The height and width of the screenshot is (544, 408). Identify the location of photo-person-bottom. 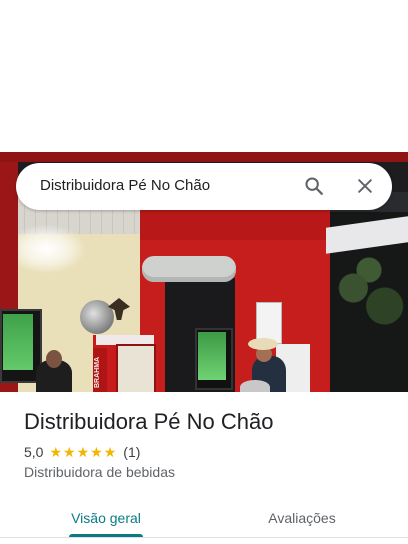
(255, 386).